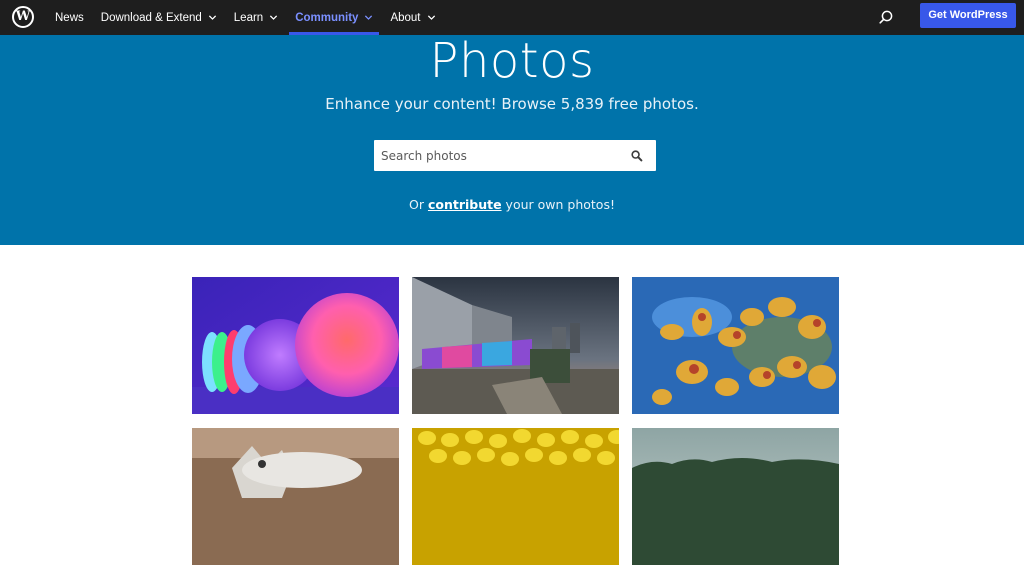 This screenshot has width=1024, height=565. What do you see at coordinates (637, 156) in the screenshot?
I see `search-submit-icon` at bounding box center [637, 156].